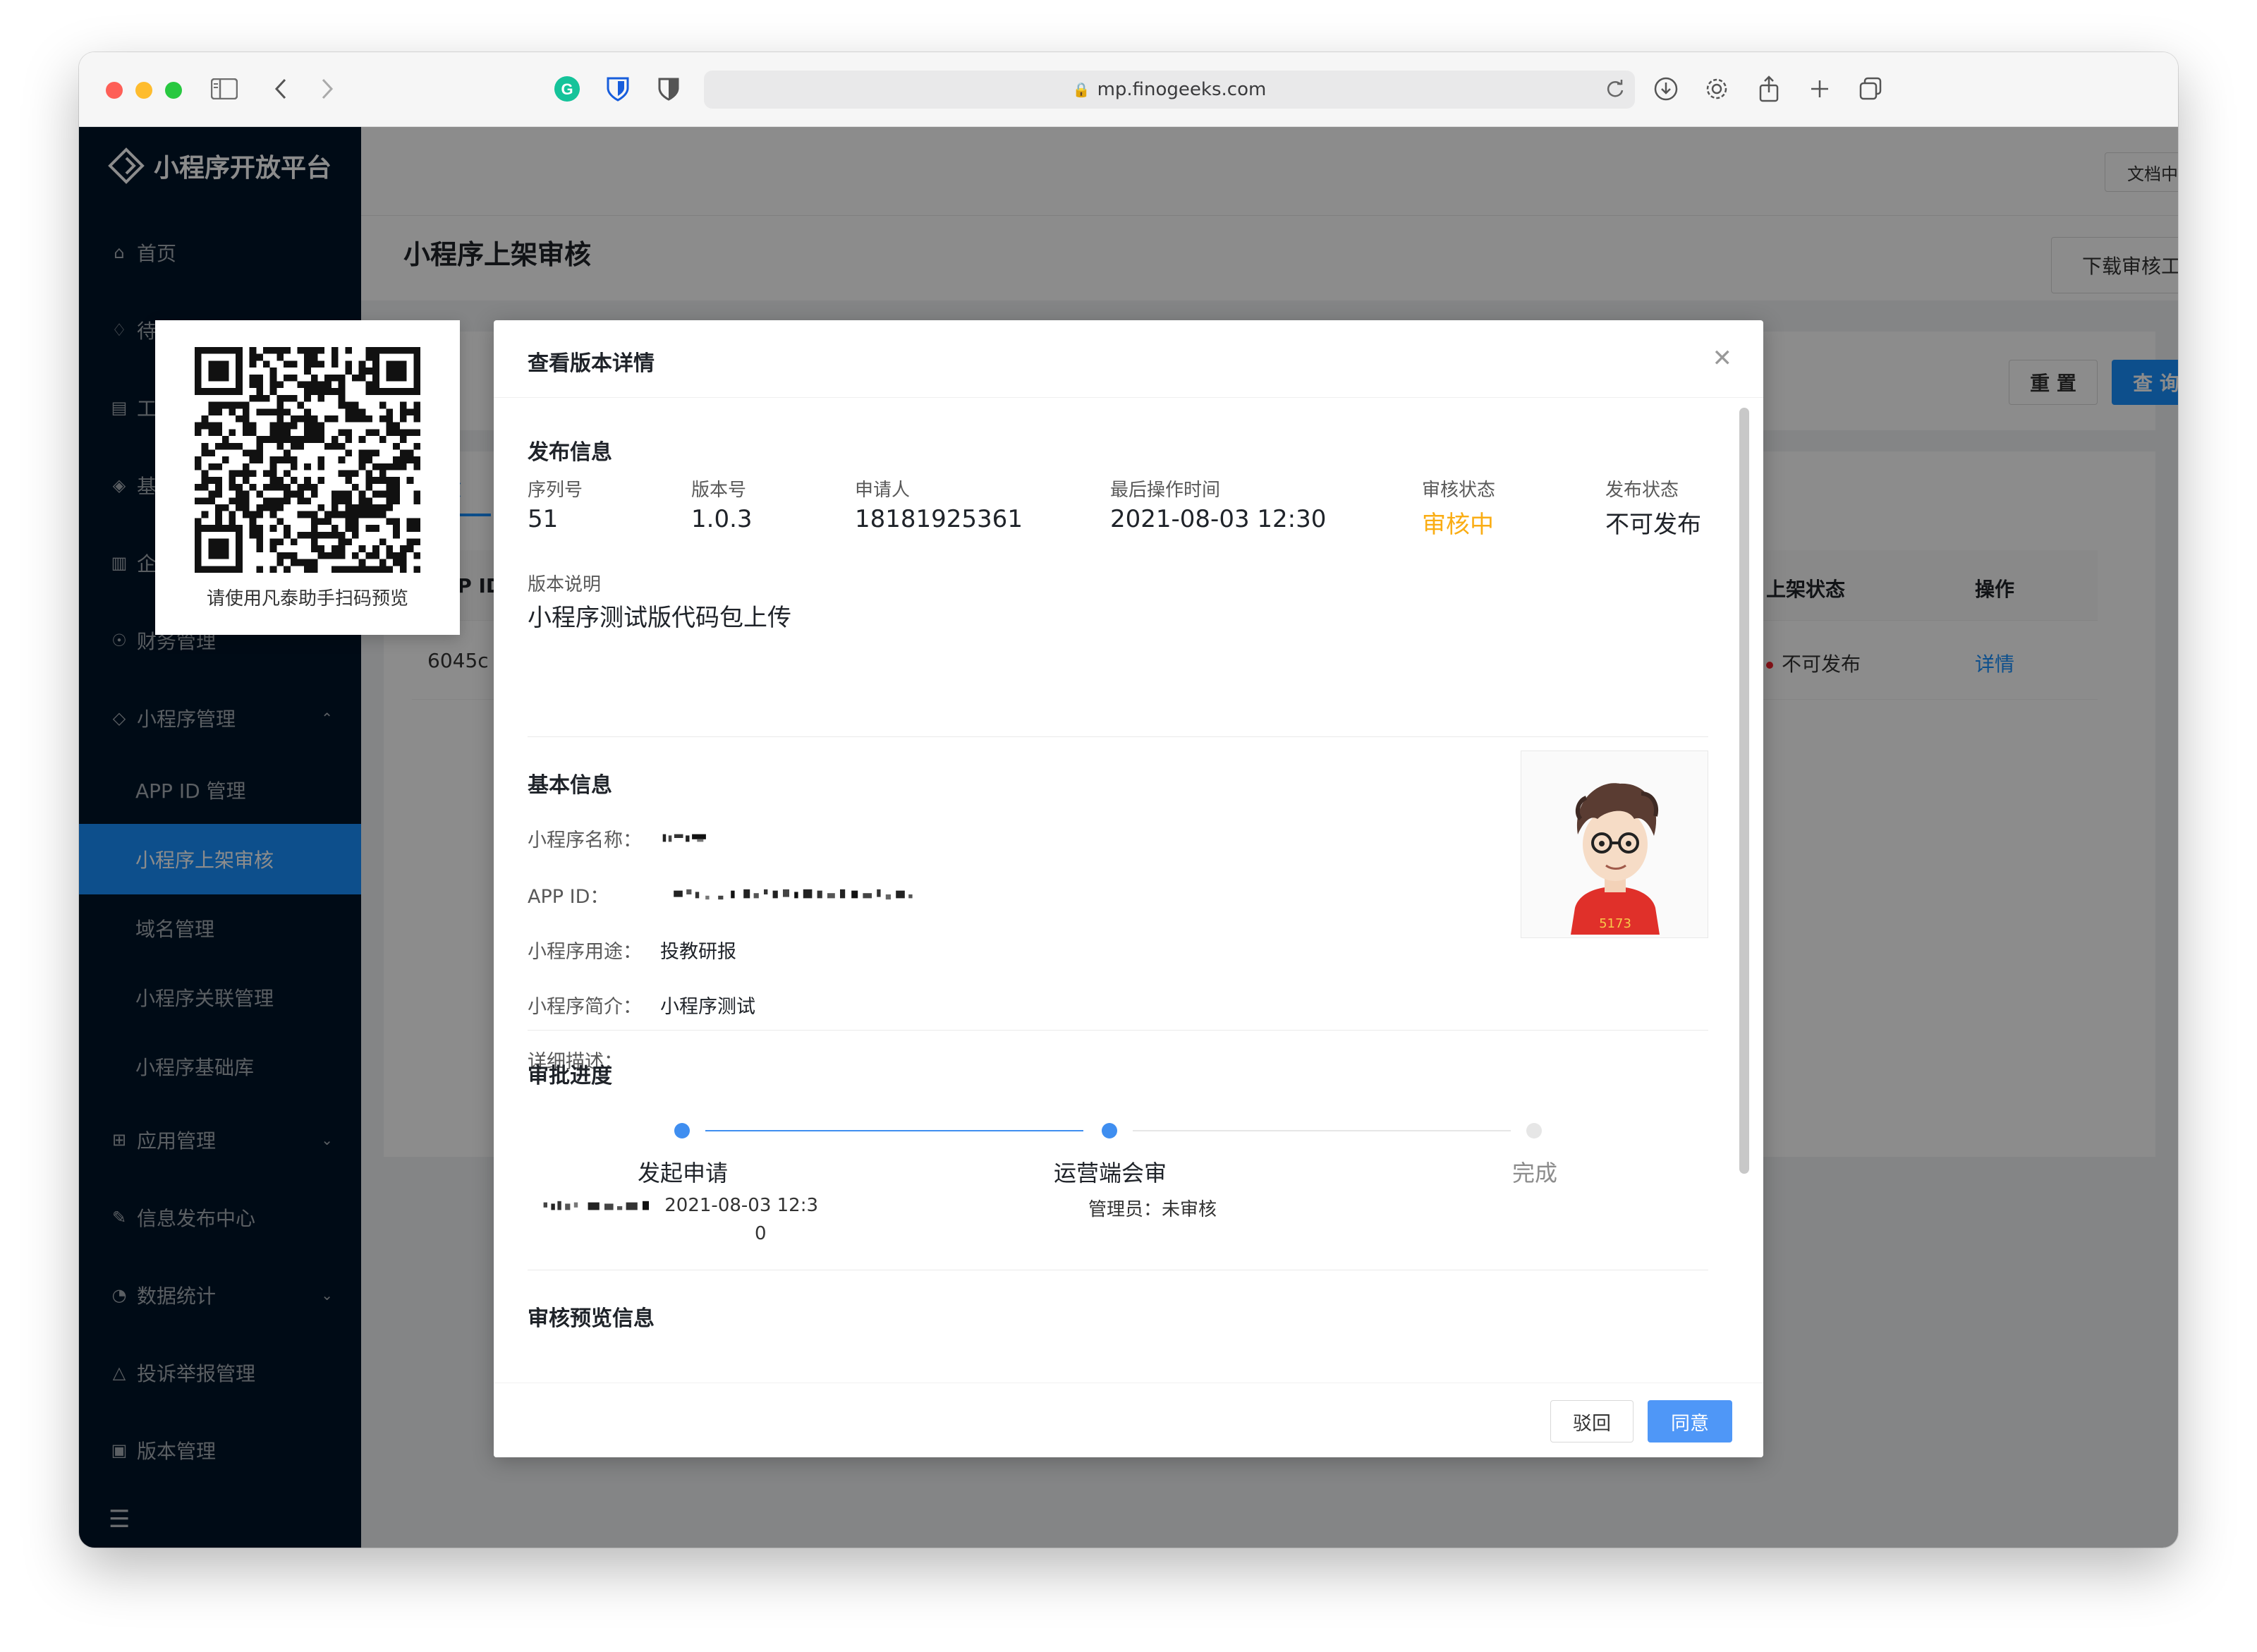 This screenshot has height=1652, width=2257. What do you see at coordinates (1871, 89) in the screenshot?
I see `tab-overview-icon` at bounding box center [1871, 89].